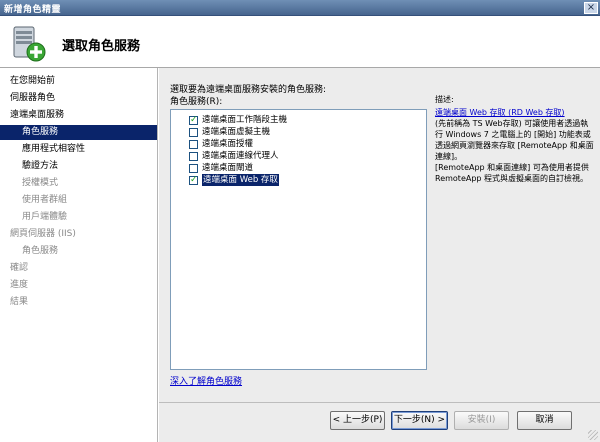  Describe the element at coordinates (193, 144) in the screenshot. I see `checkbox-rd-licensing` at that location.